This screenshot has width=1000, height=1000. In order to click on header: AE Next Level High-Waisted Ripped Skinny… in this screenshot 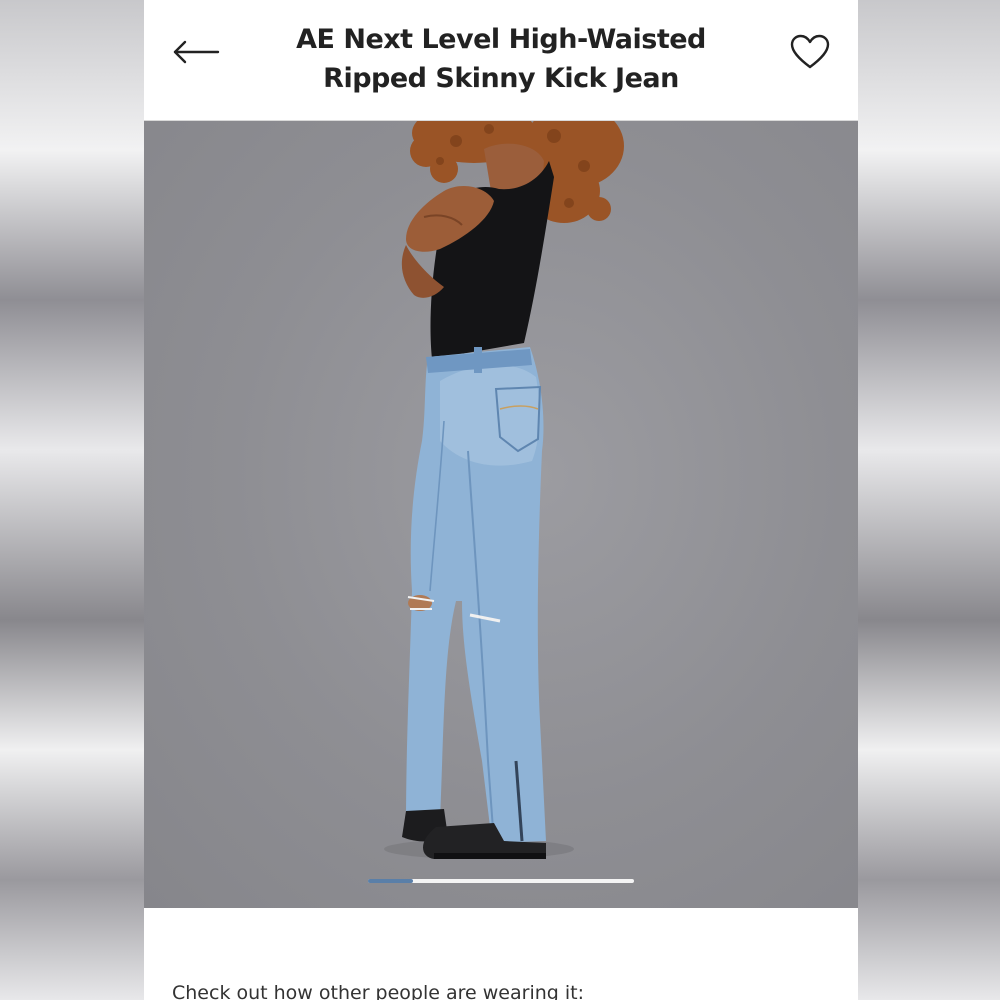, I will do `click(501, 60)`.